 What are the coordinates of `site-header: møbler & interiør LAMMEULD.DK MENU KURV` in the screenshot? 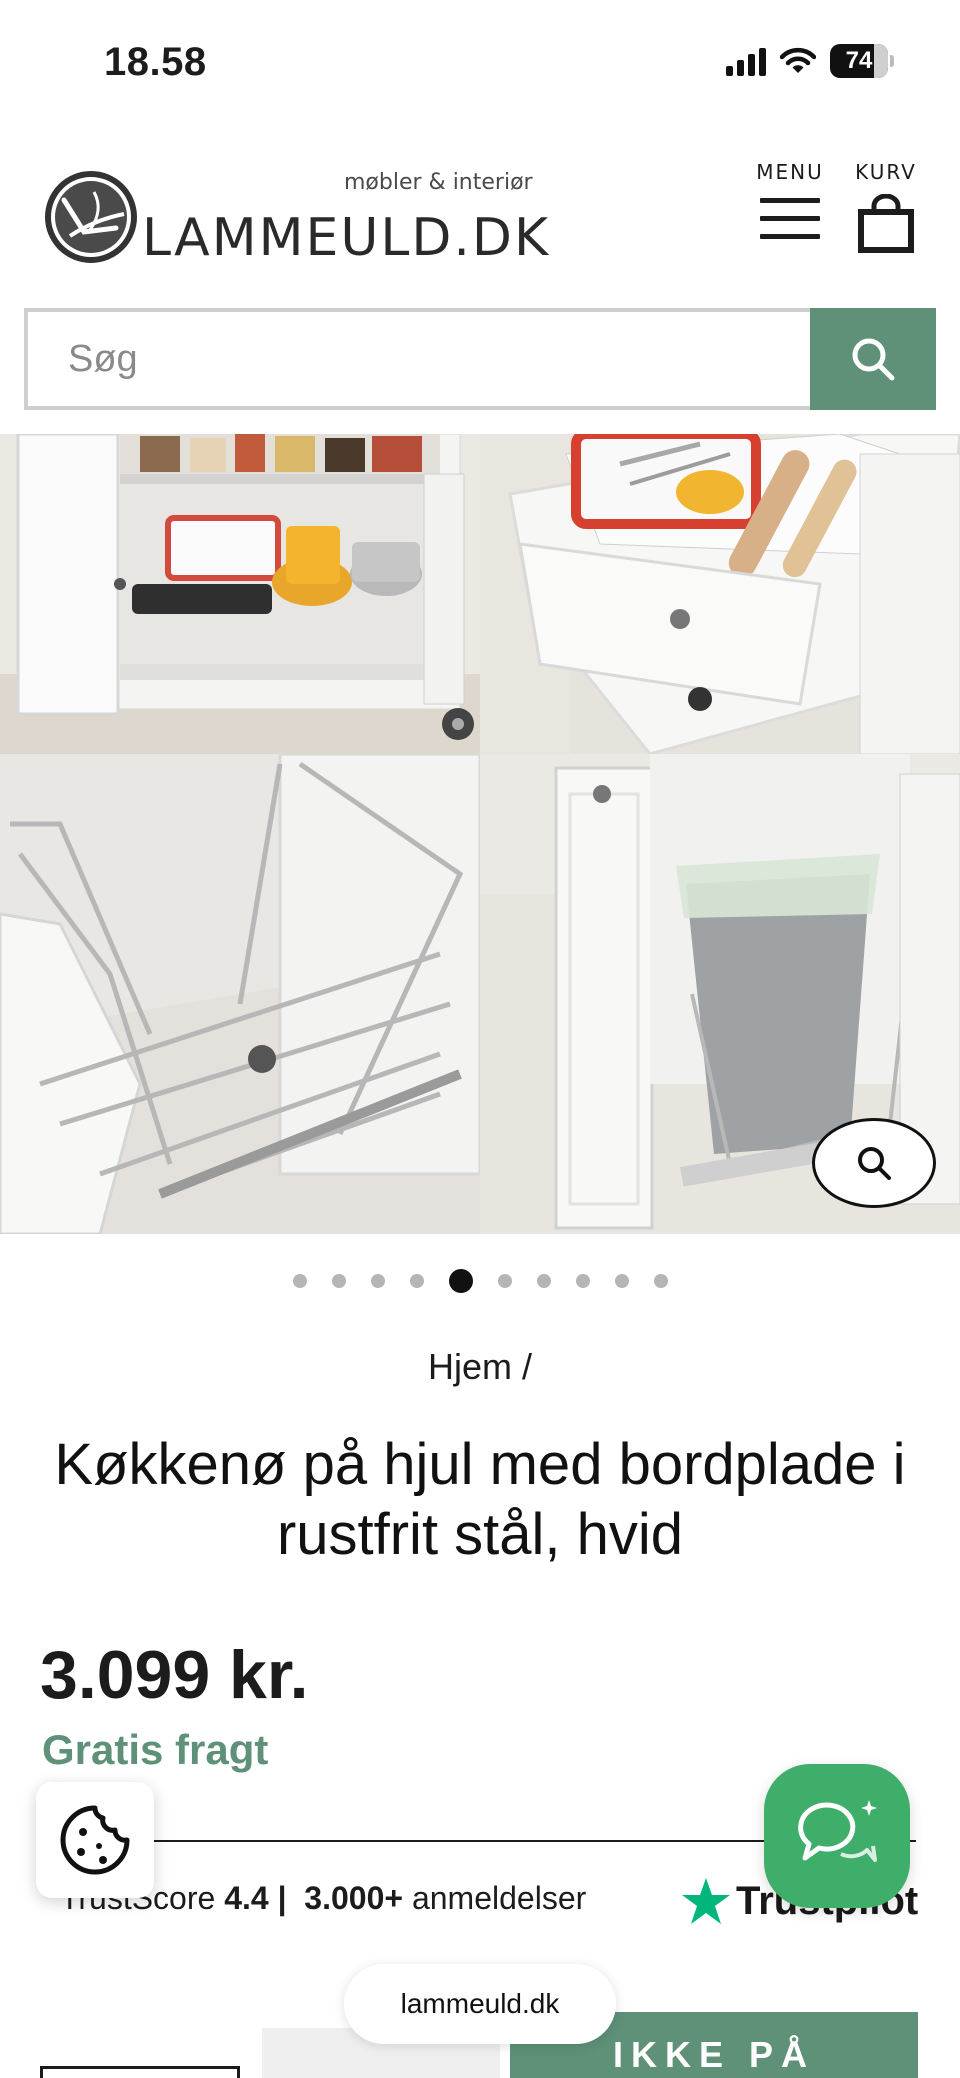 It's located at (480, 215).